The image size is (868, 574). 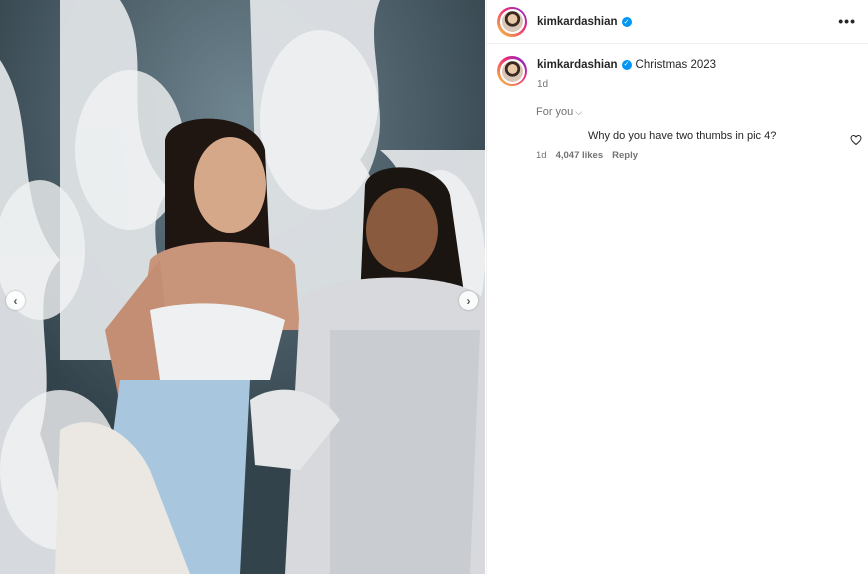 What do you see at coordinates (555, 112) in the screenshot?
I see `sort-label: For you` at bounding box center [555, 112].